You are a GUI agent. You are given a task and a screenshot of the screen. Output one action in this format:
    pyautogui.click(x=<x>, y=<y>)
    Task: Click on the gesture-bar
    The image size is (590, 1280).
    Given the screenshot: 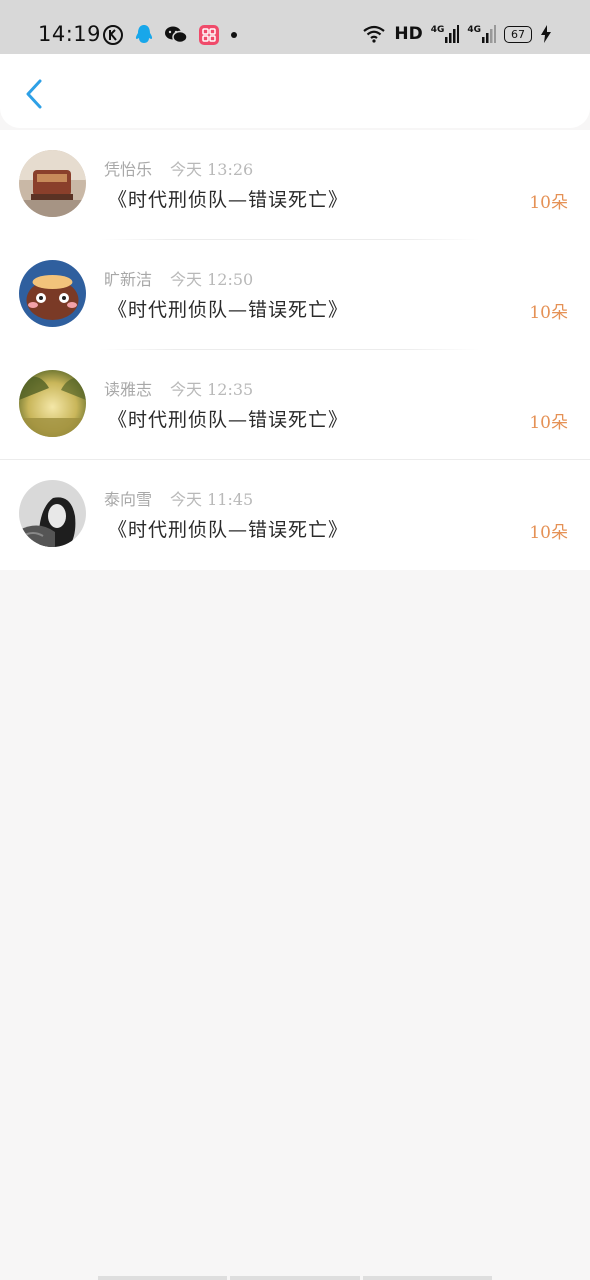 What is the action you would take?
    pyautogui.click(x=295, y=1278)
    